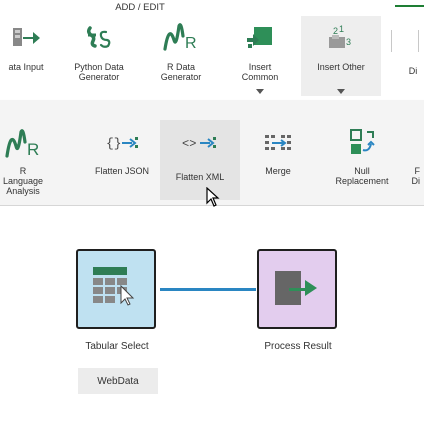 The image size is (424, 430). What do you see at coordinates (341, 56) in the screenshot?
I see `insert-other-button: 2 1 3 Insert Other` at bounding box center [341, 56].